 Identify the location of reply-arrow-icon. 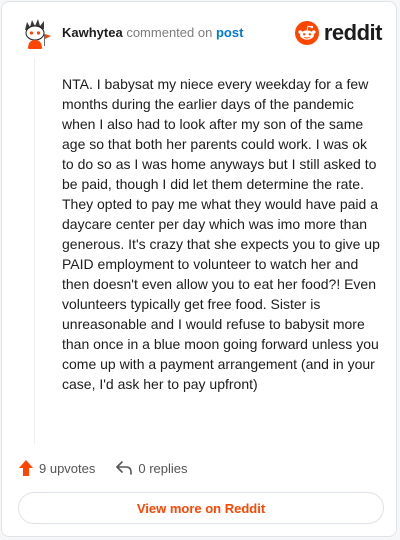
(124, 468).